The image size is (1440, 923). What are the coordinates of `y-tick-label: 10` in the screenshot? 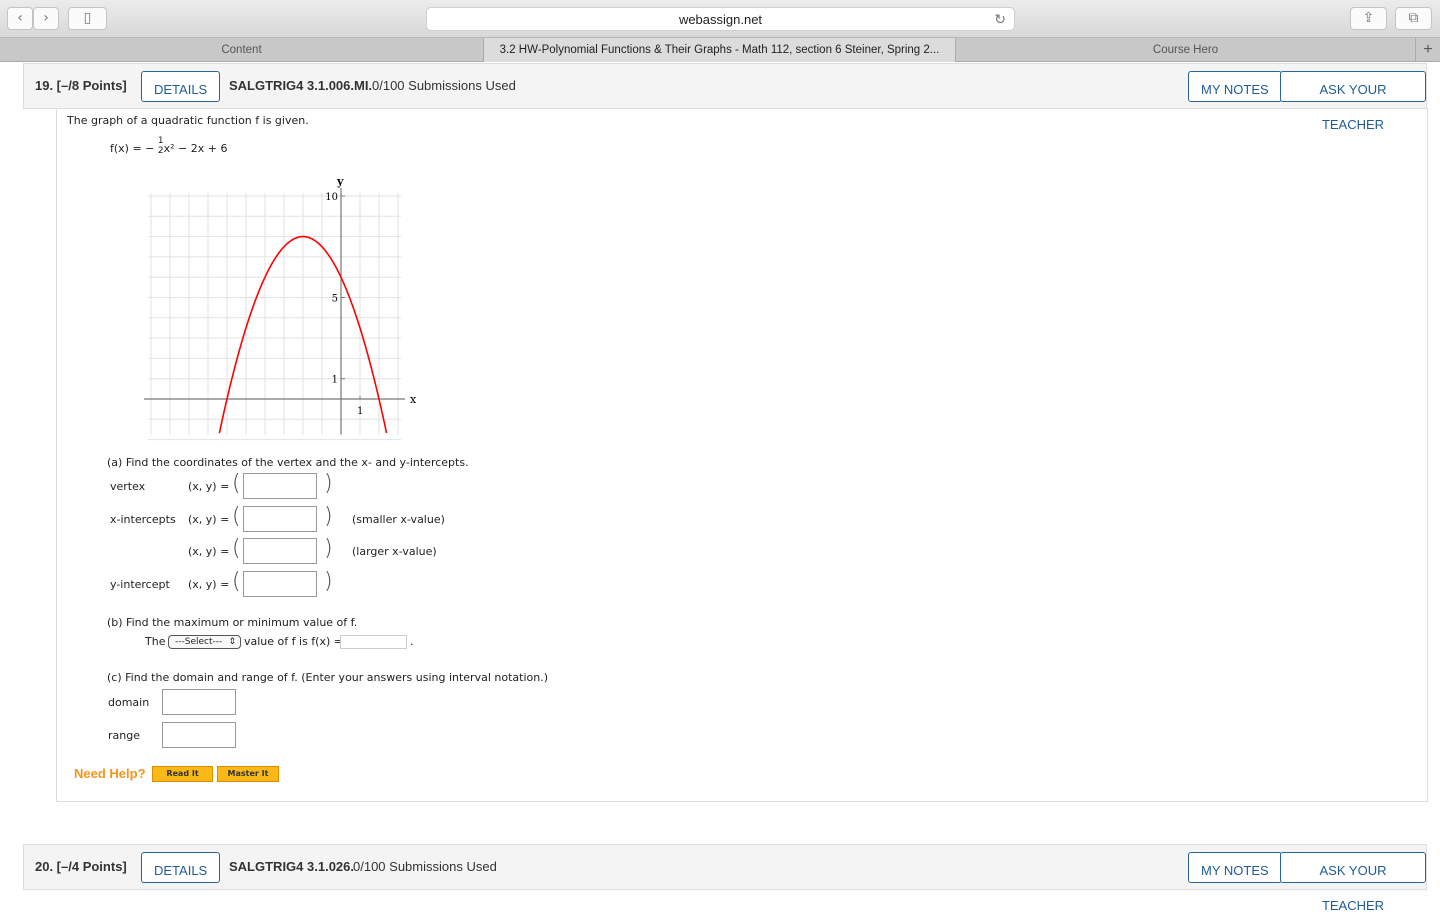 It's located at (331, 197).